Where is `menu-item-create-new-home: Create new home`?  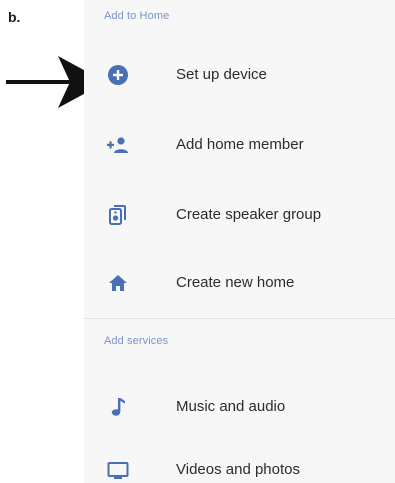
menu-item-create-new-home: Create new home is located at coordinates (239, 283).